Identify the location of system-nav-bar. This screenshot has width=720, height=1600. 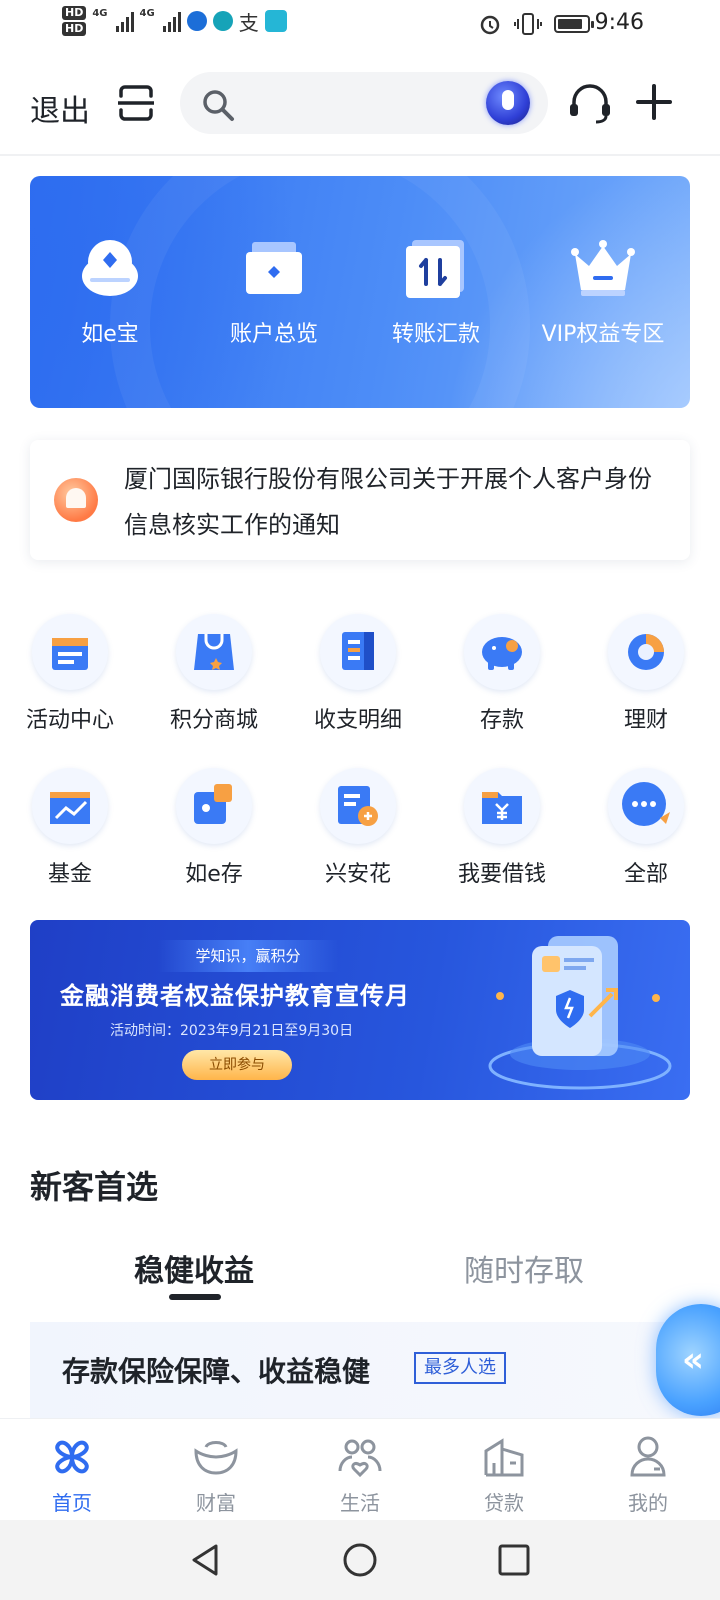
(360, 1560).